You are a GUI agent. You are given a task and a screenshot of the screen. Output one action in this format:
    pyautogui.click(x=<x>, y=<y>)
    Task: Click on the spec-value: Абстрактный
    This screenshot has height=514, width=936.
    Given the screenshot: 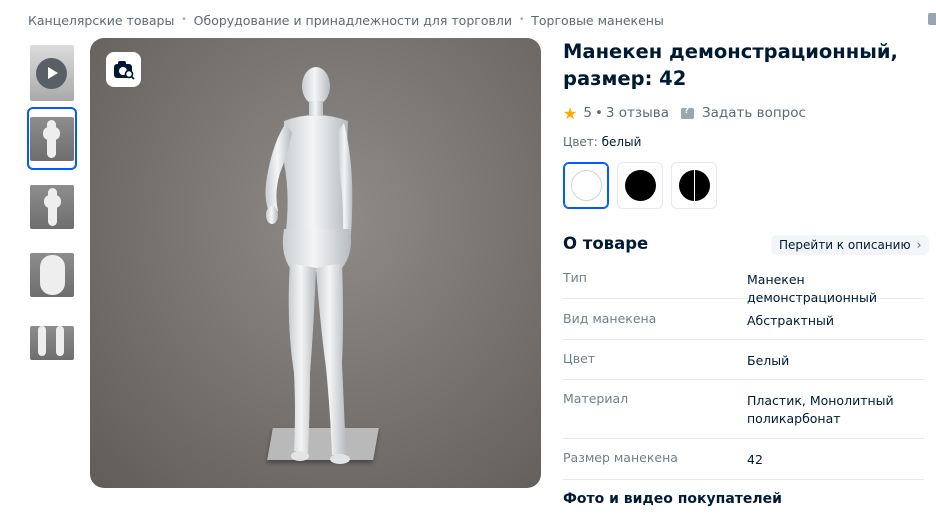 What is the action you would take?
    pyautogui.click(x=791, y=320)
    